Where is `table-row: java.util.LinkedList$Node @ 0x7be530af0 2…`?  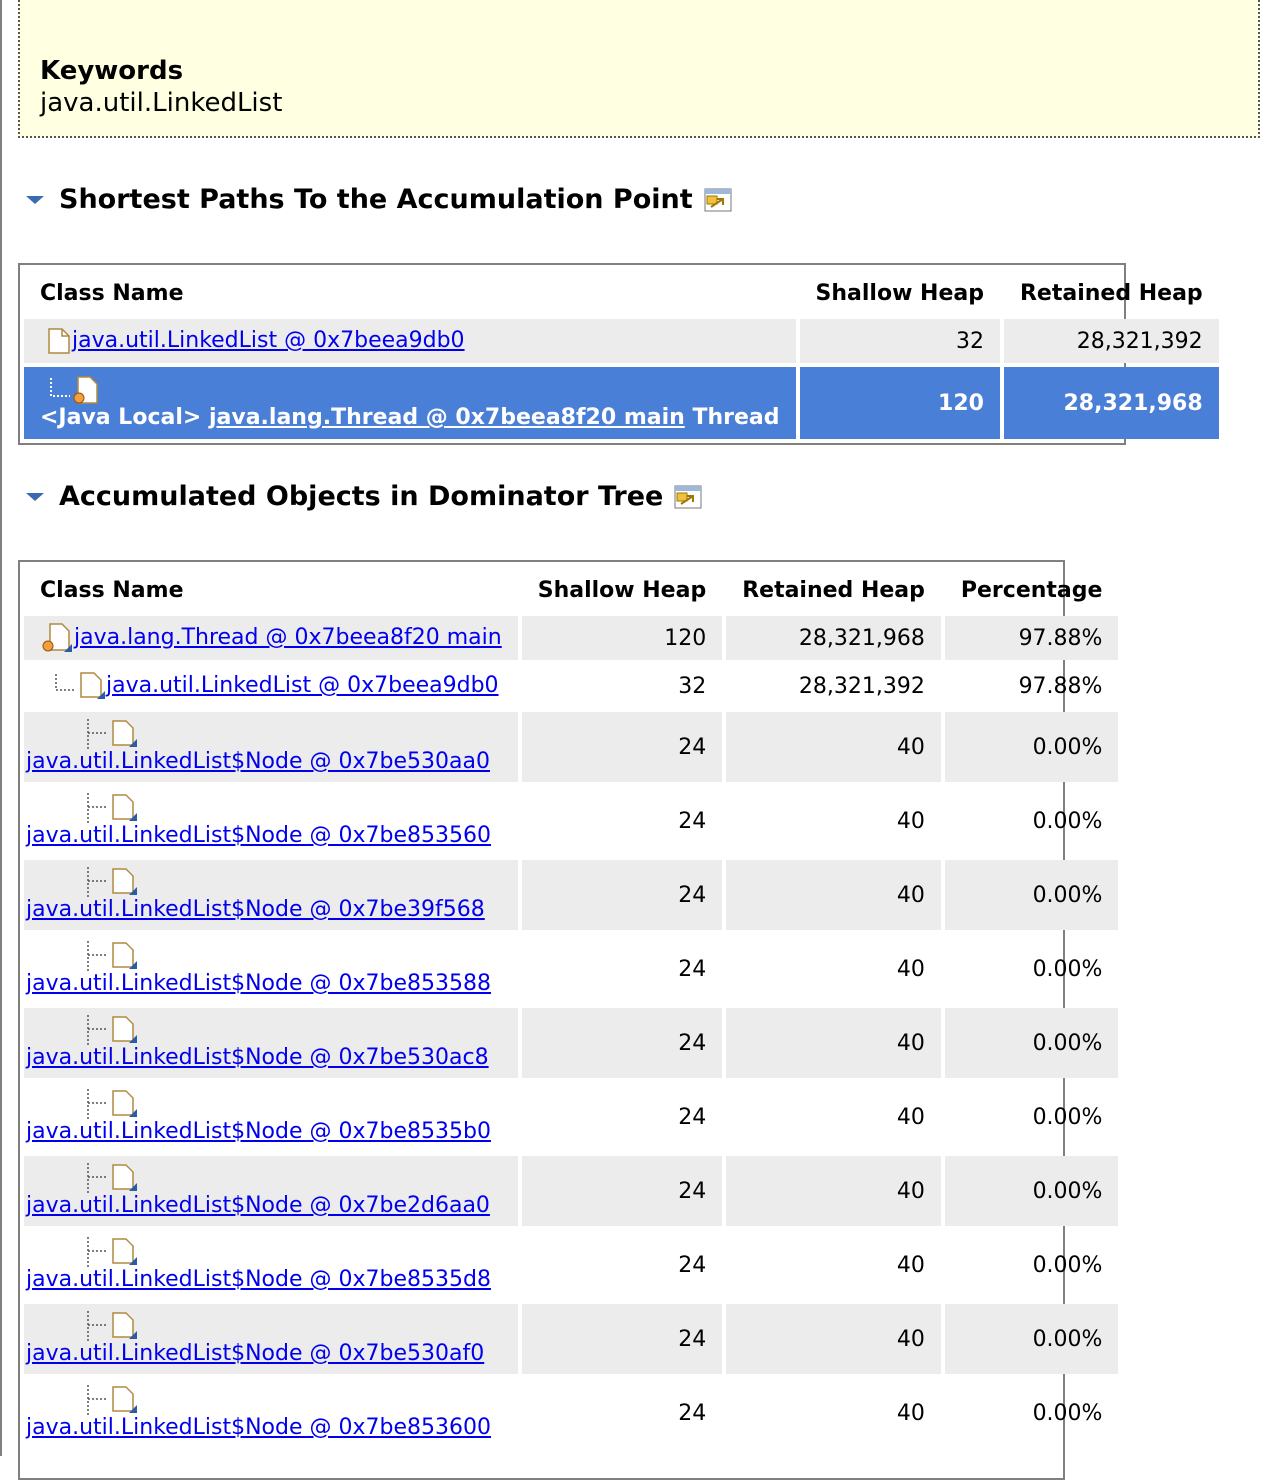 table-row: java.util.LinkedList$Node @ 0x7be530af0 2… is located at coordinates (571, 1339).